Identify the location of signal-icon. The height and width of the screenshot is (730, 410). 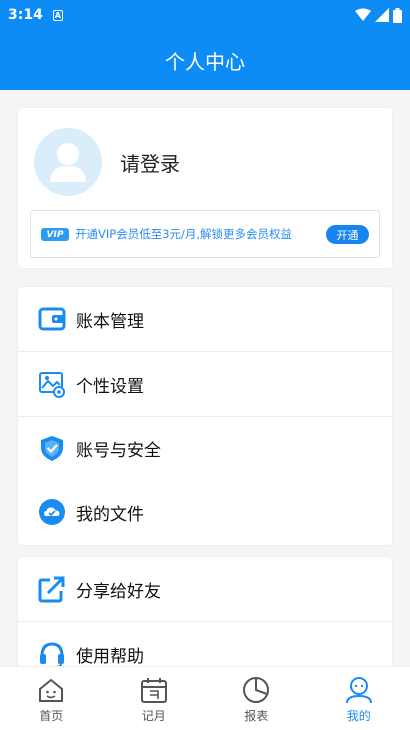
(382, 15).